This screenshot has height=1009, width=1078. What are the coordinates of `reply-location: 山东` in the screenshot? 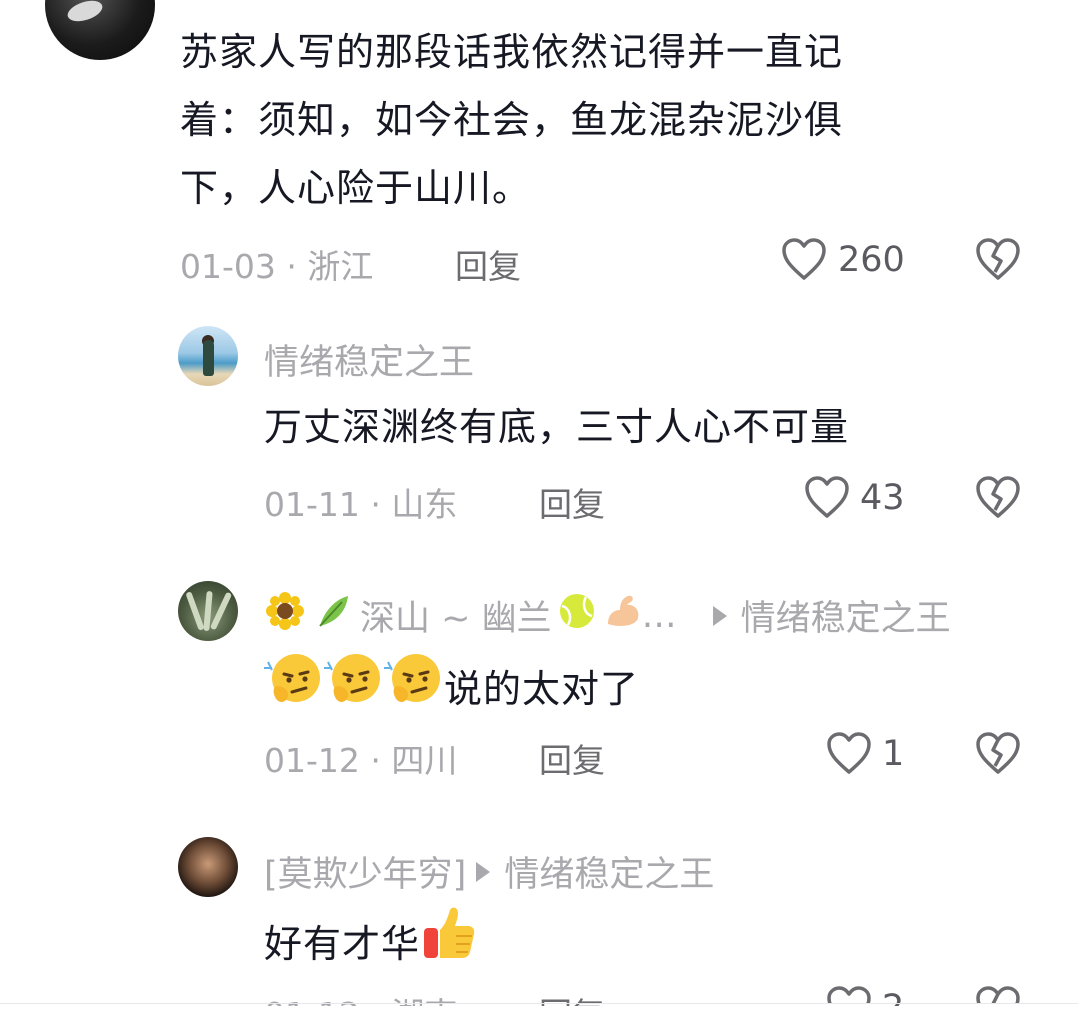 It's located at (424, 504).